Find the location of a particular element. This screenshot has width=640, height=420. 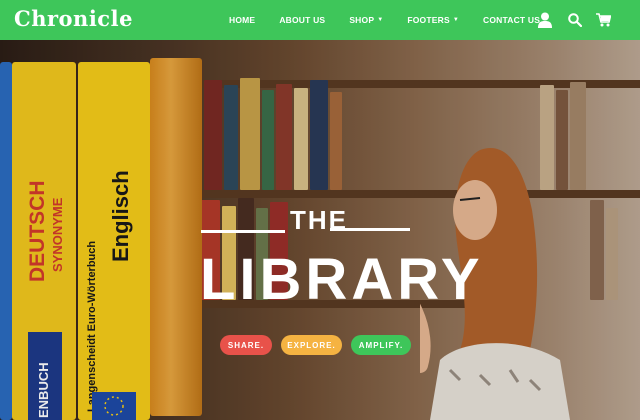

nav-item-about-us: ABOUT US is located at coordinates (302, 20).